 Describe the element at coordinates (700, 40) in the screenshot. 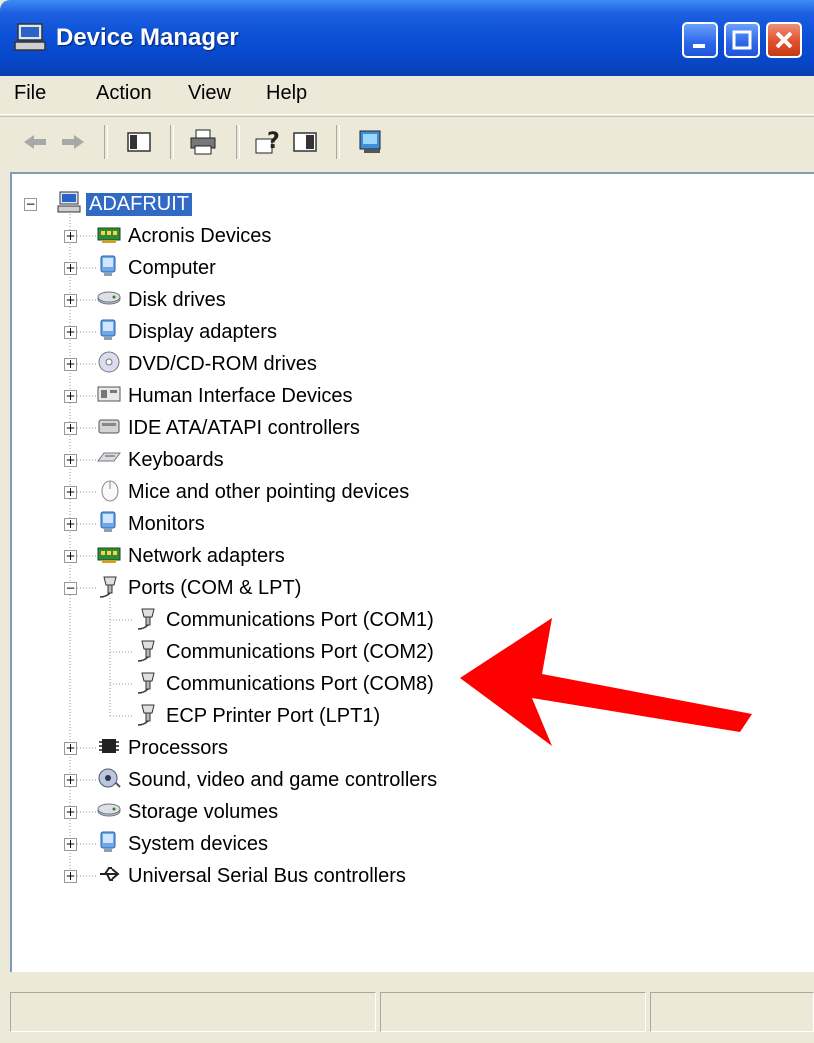

I see `minimize-button` at that location.